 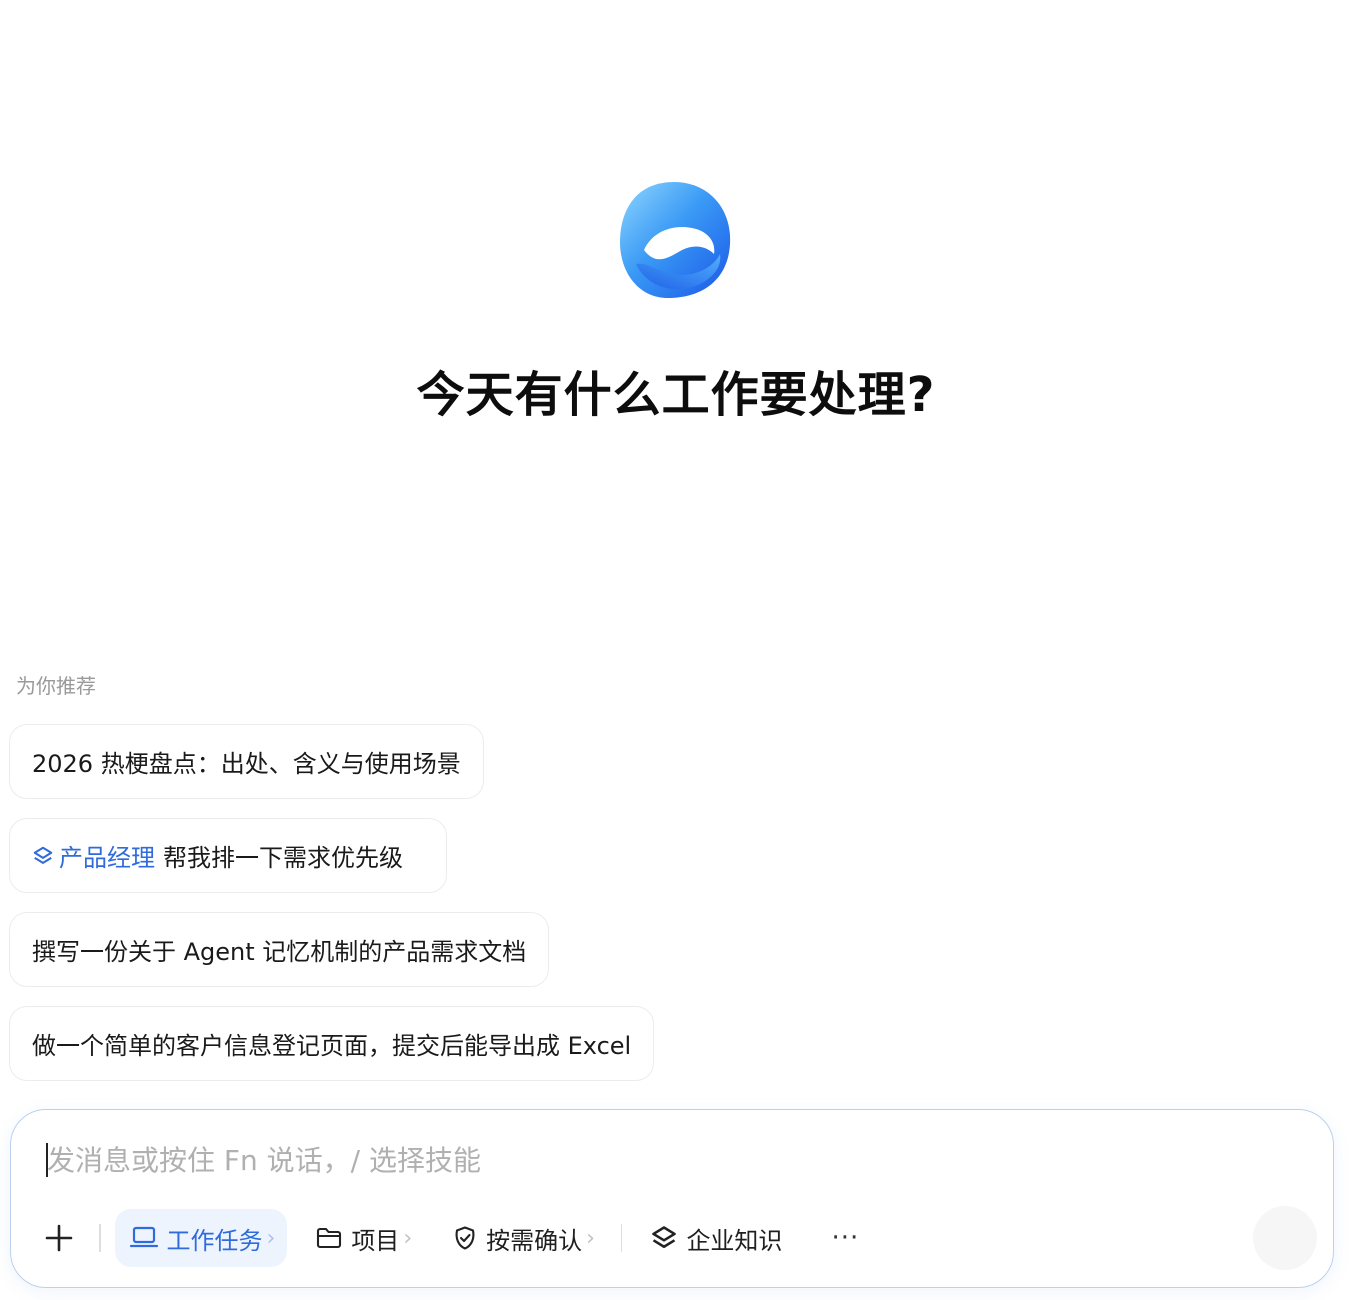 I want to click on work-task-label: 工作任务, so click(x=214, y=1240).